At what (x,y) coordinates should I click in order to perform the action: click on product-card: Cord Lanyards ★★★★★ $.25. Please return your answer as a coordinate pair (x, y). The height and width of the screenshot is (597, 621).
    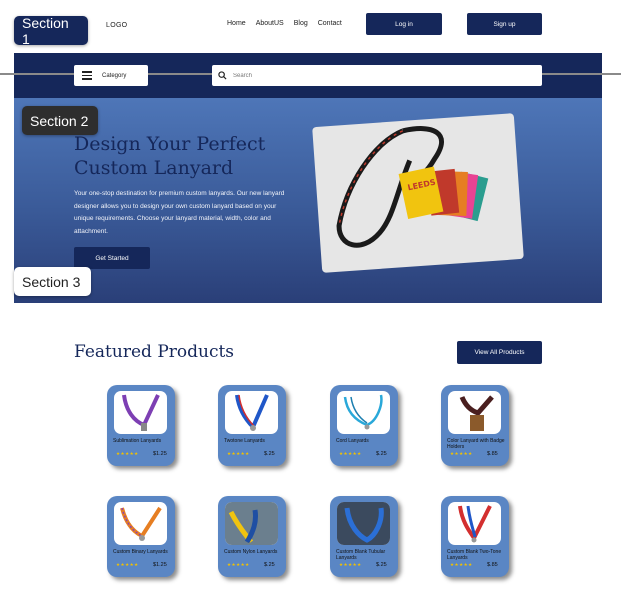
    Looking at the image, I should click on (364, 425).